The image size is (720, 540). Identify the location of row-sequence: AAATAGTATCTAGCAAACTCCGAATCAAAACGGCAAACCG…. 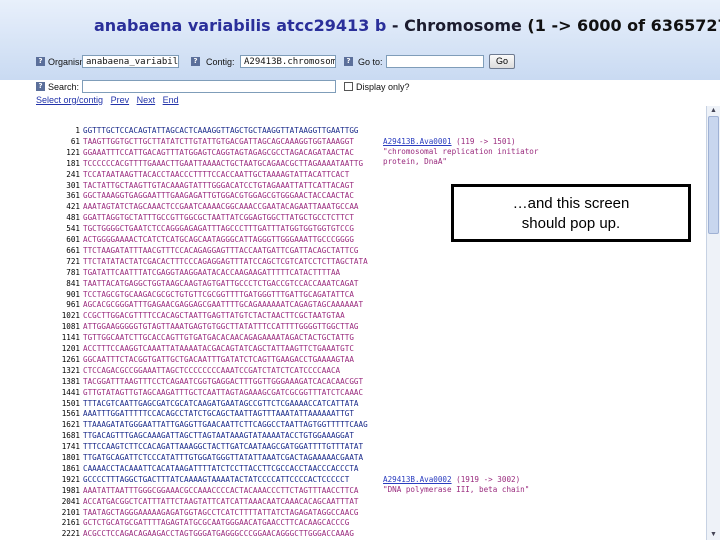
(221, 207).